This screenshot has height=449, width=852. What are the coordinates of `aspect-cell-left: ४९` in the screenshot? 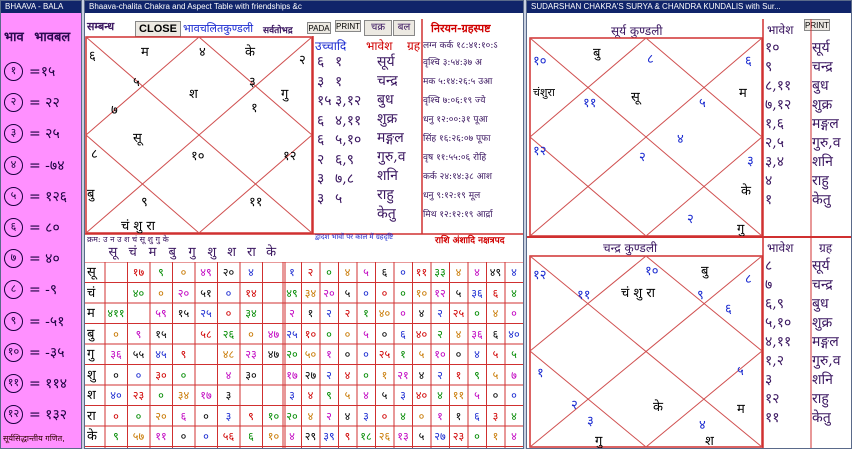 It's located at (206, 272).